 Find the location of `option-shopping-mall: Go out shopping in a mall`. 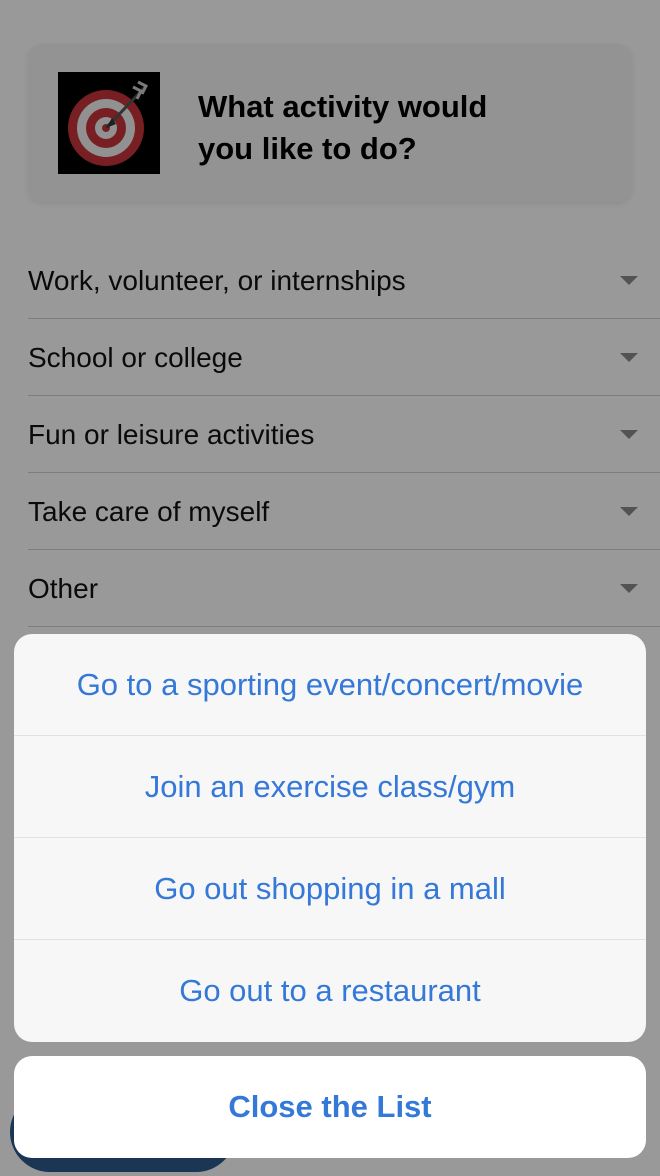

option-shopping-mall: Go out shopping in a mall is located at coordinates (330, 889).